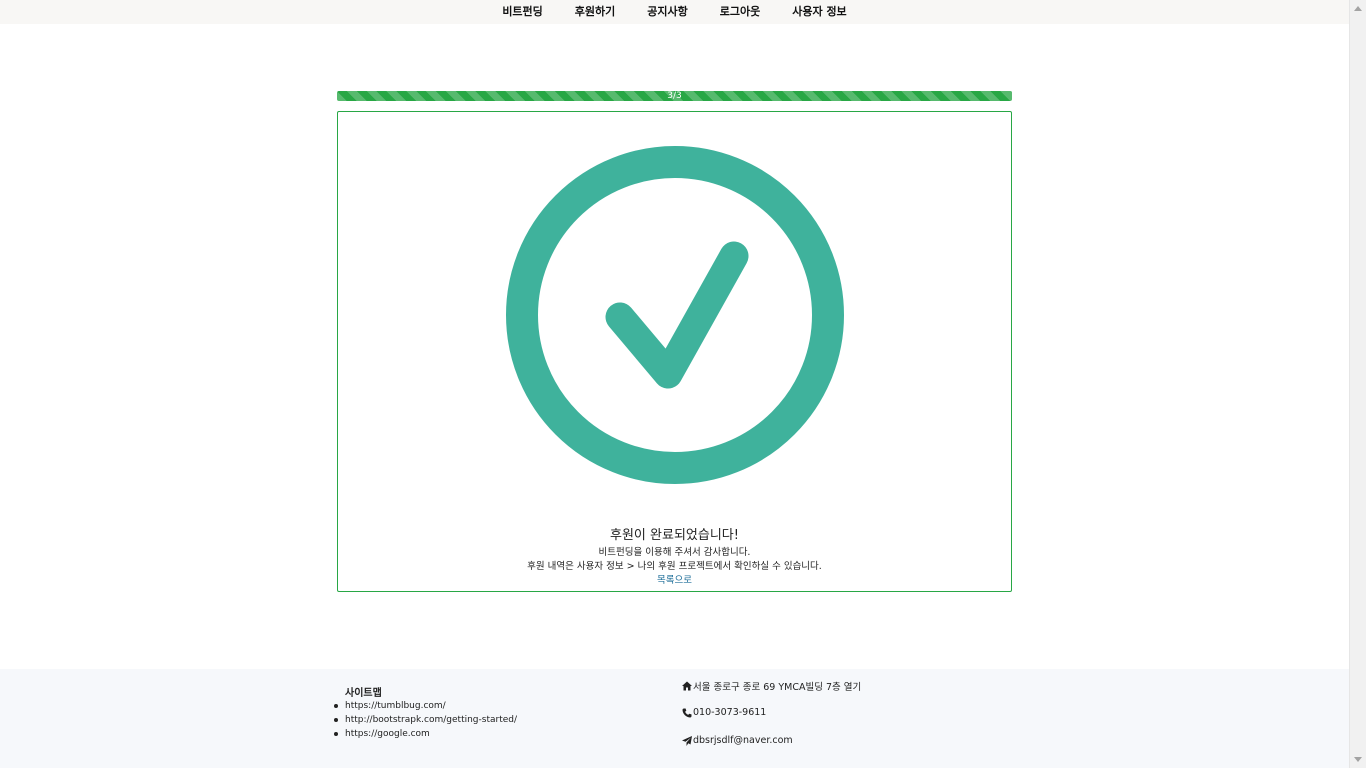 Image resolution: width=1366 pixels, height=768 pixels. I want to click on nav-item-notice: 공지사항, so click(667, 12).